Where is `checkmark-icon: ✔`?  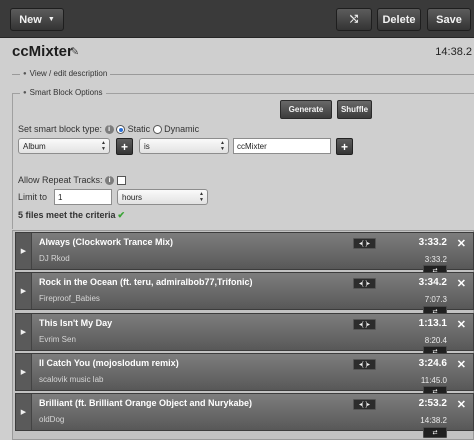
checkmark-icon: ✔ is located at coordinates (121, 215).